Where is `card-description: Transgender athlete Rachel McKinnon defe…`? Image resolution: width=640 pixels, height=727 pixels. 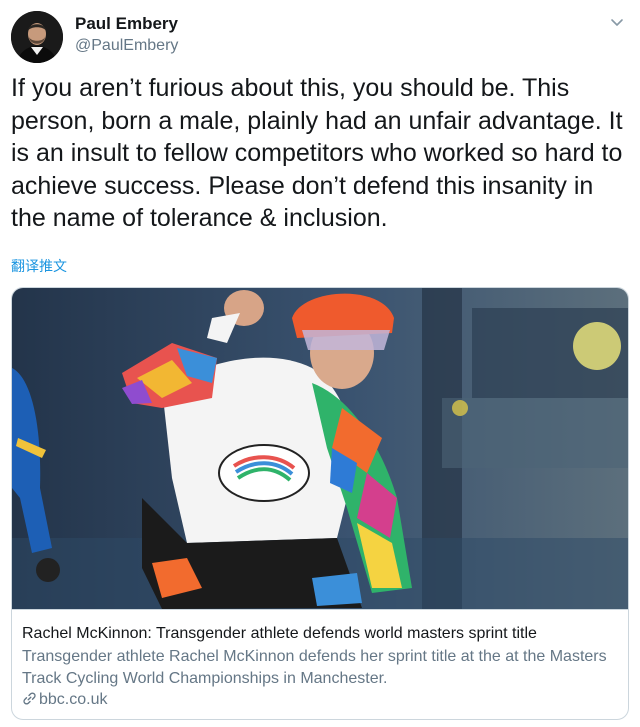 card-description: Transgender athlete Rachel McKinnon defe… is located at coordinates (314, 667).